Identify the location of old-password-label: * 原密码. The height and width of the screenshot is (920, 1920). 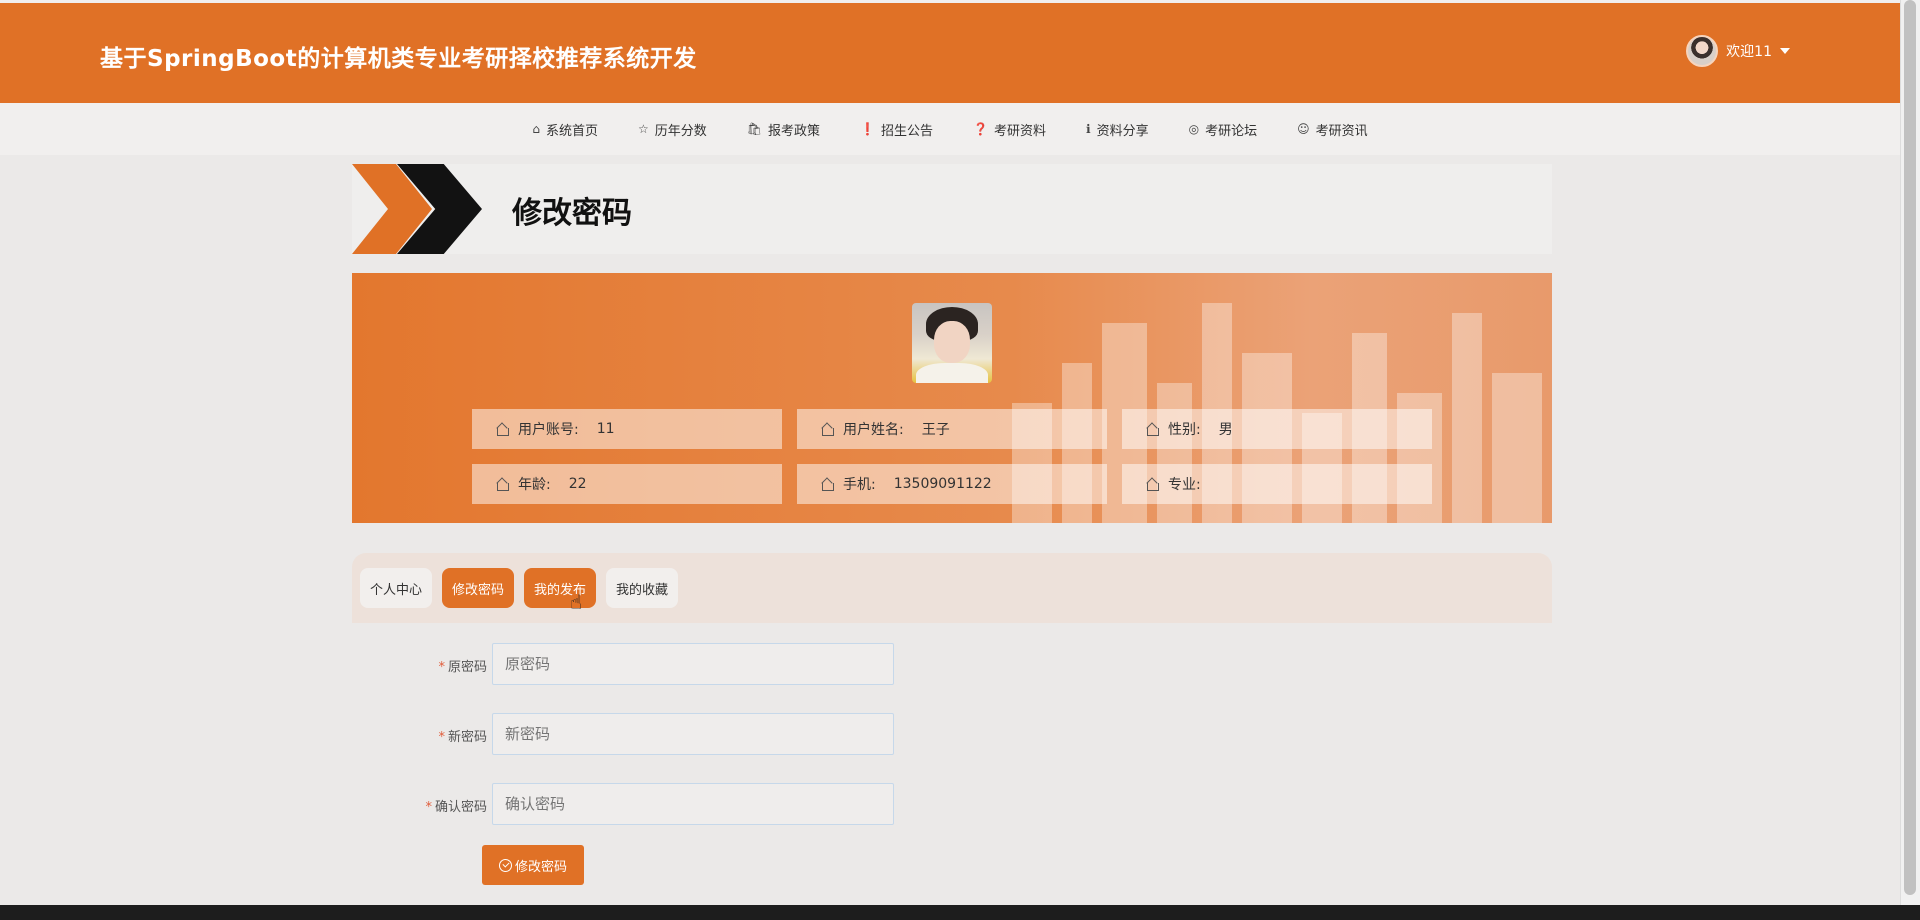
(462, 665).